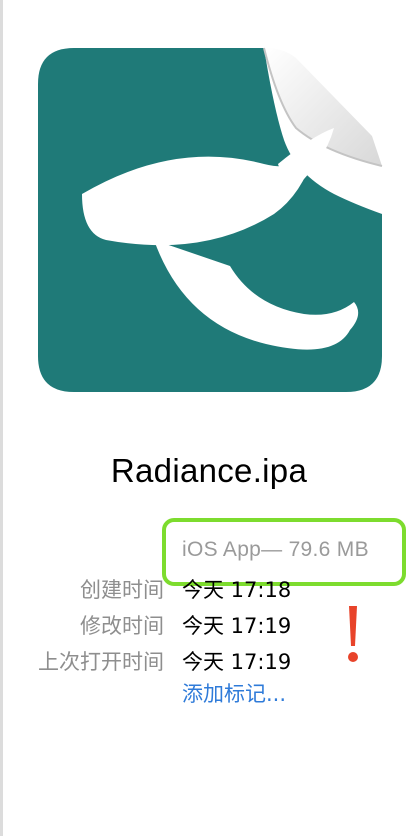 This screenshot has height=836, width=418. Describe the element at coordinates (122, 590) in the screenshot. I see `created-label: 创建时间` at that location.